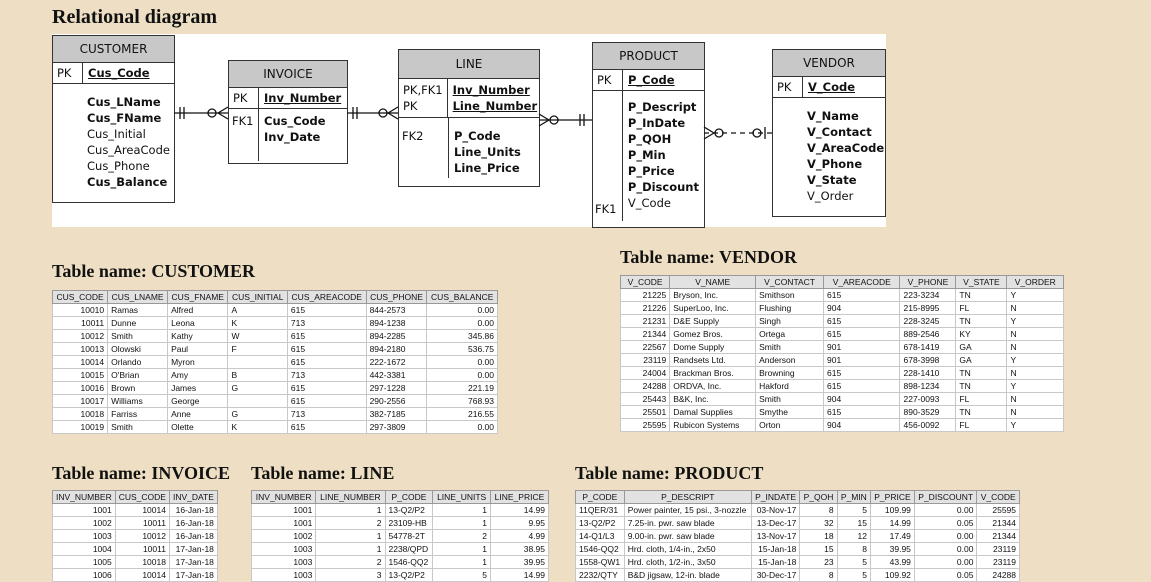 Image resolution: width=1151 pixels, height=582 pixels. What do you see at coordinates (645, 373) in the screenshot?
I see `table-cell: 24004` at bounding box center [645, 373].